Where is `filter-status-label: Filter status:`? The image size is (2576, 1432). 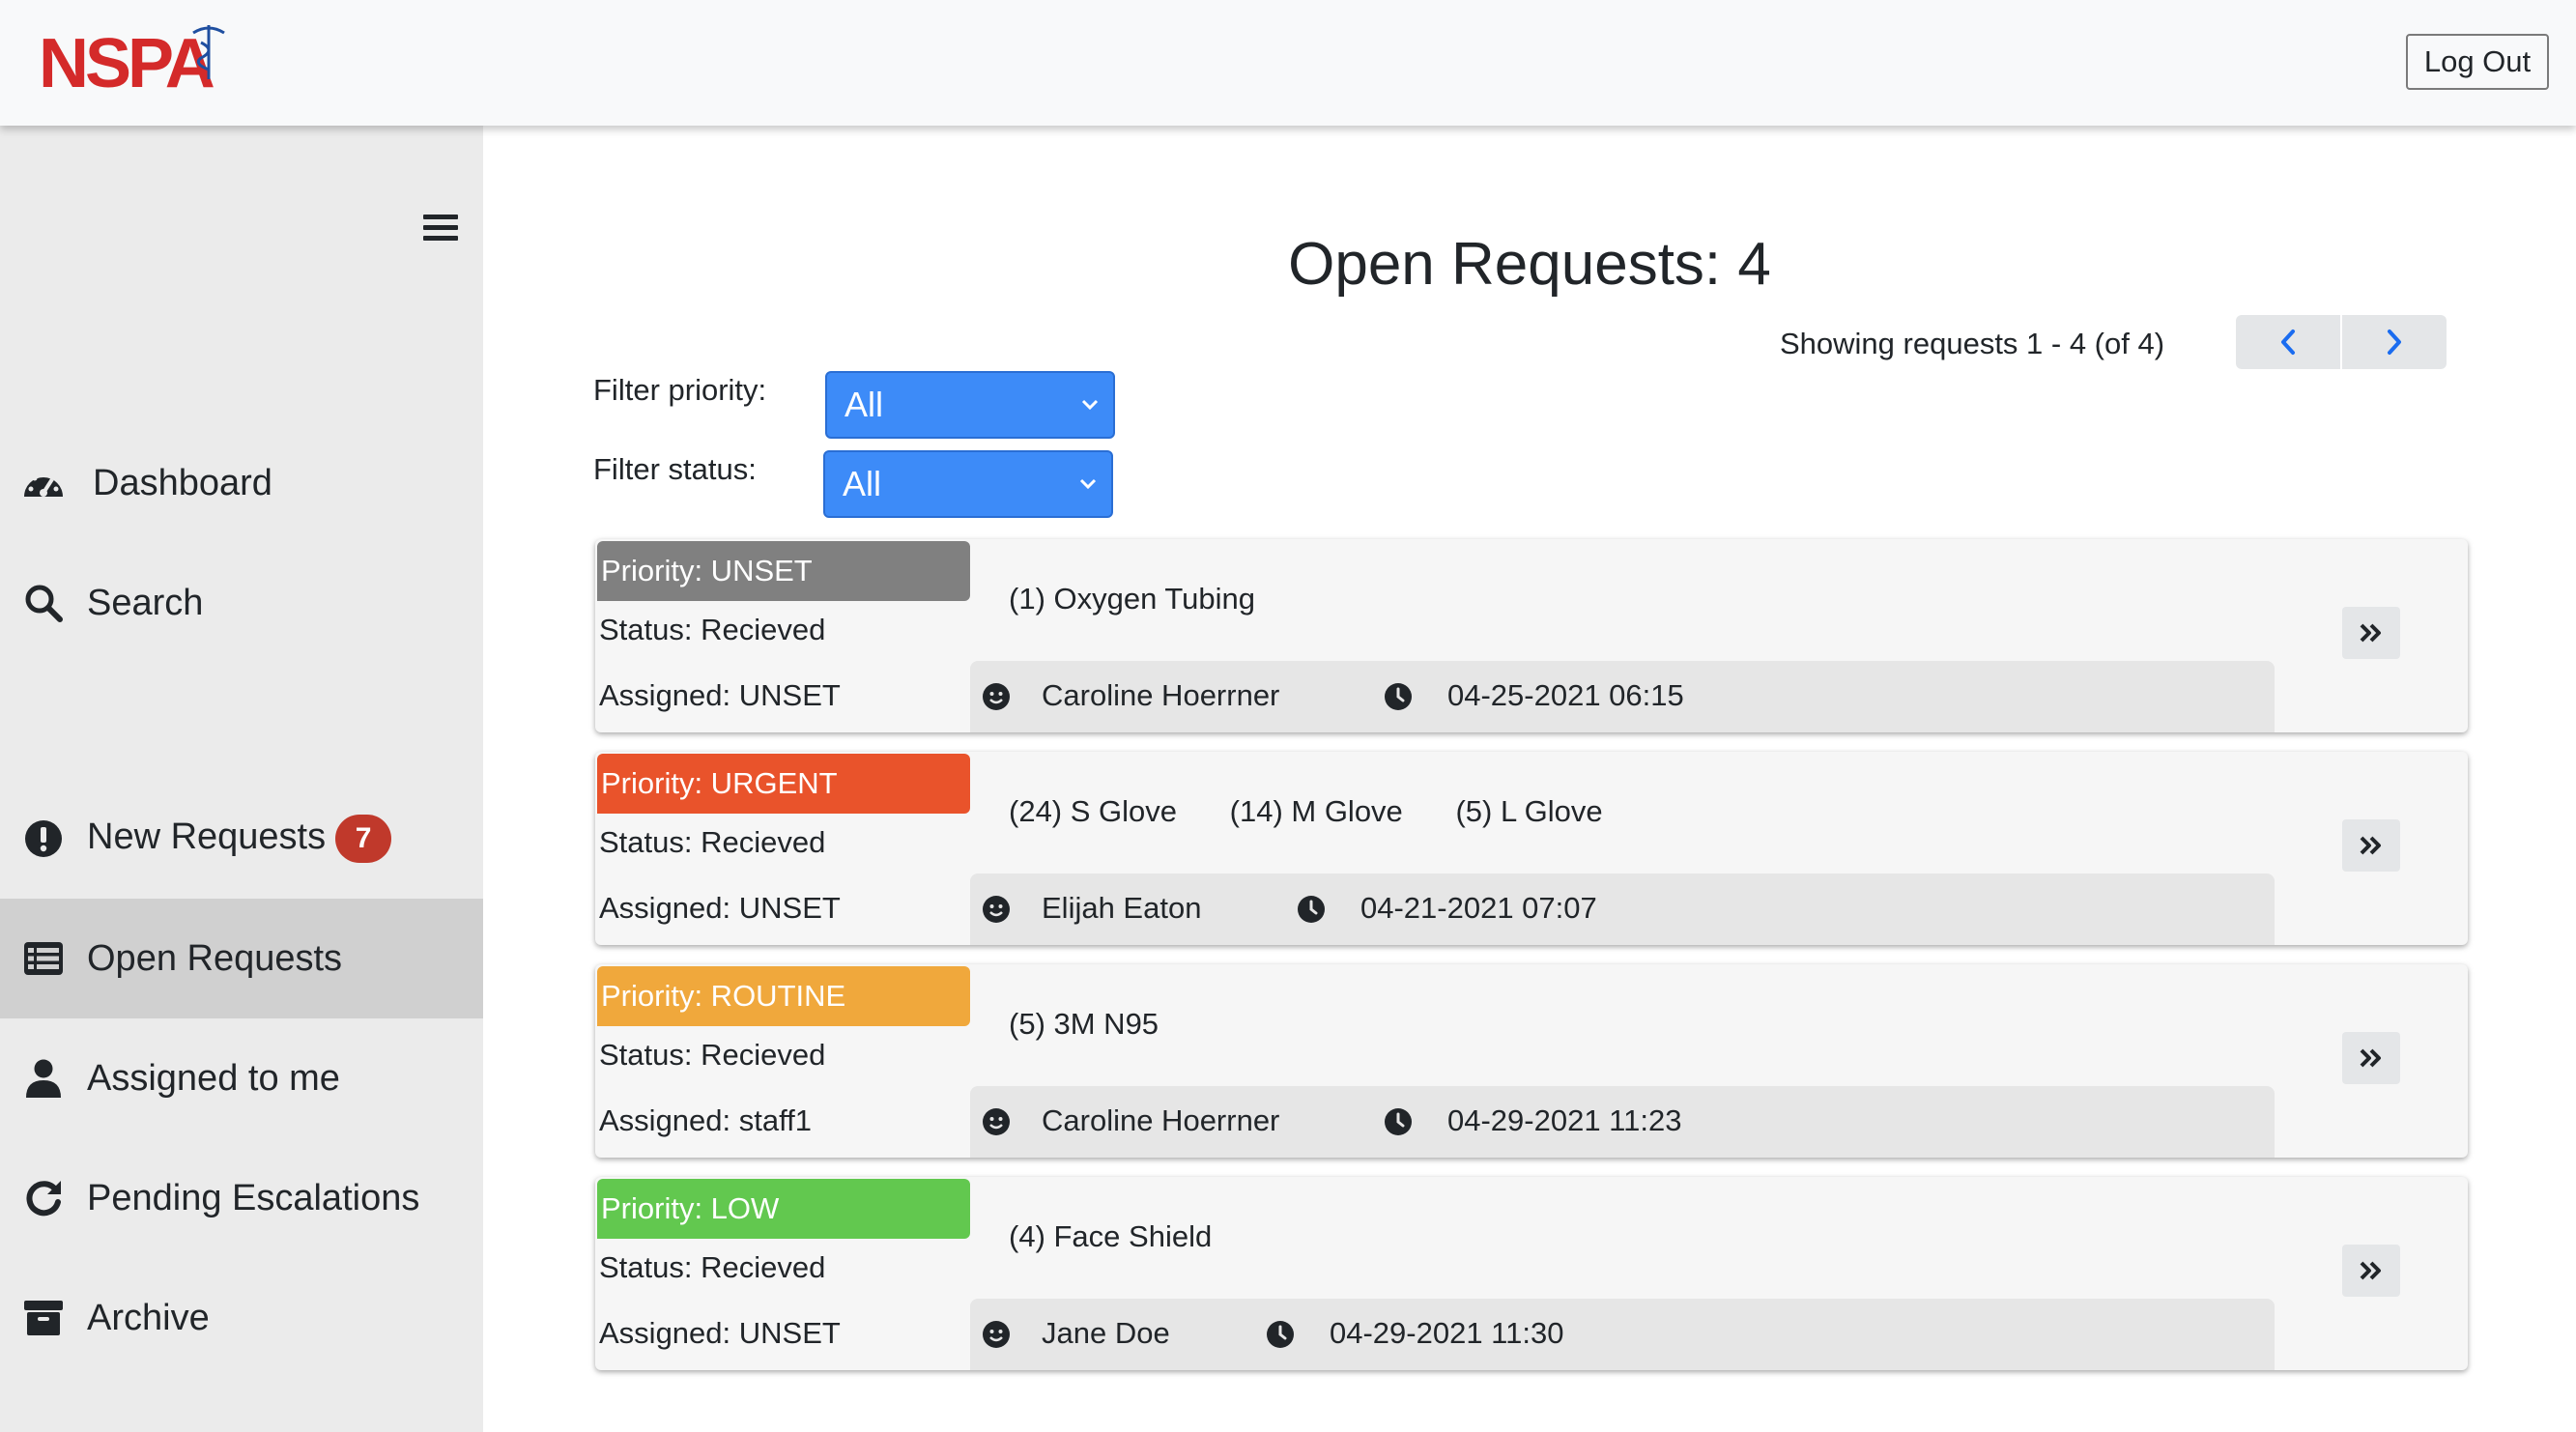
filter-status-label: Filter status: is located at coordinates (675, 469).